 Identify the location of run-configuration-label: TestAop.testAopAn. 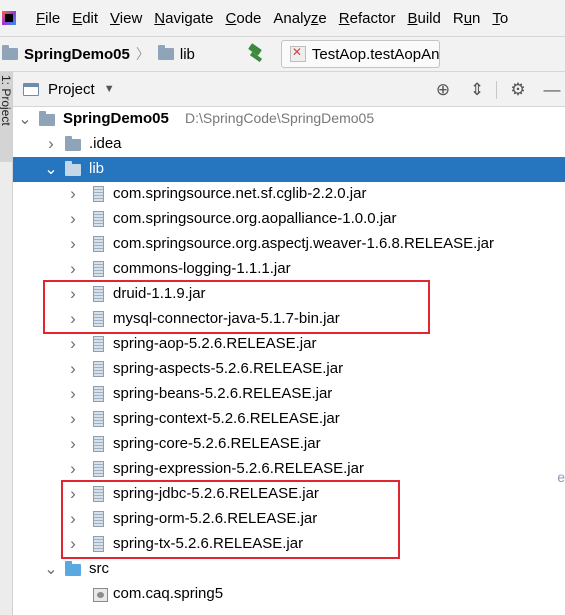
(375, 54).